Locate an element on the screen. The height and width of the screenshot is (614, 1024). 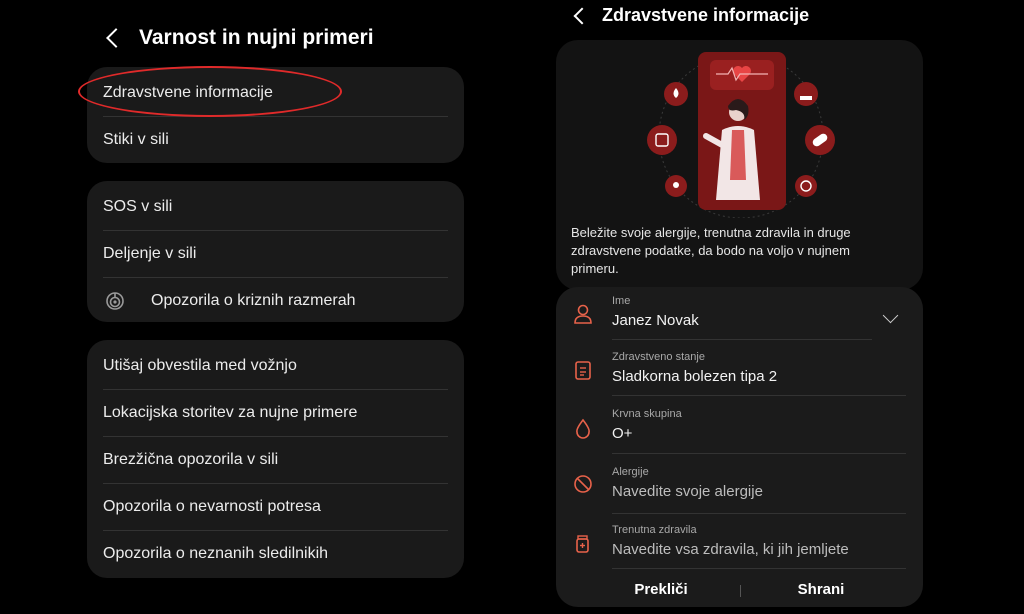
field-label: Alergije is located at coordinates (630, 472).